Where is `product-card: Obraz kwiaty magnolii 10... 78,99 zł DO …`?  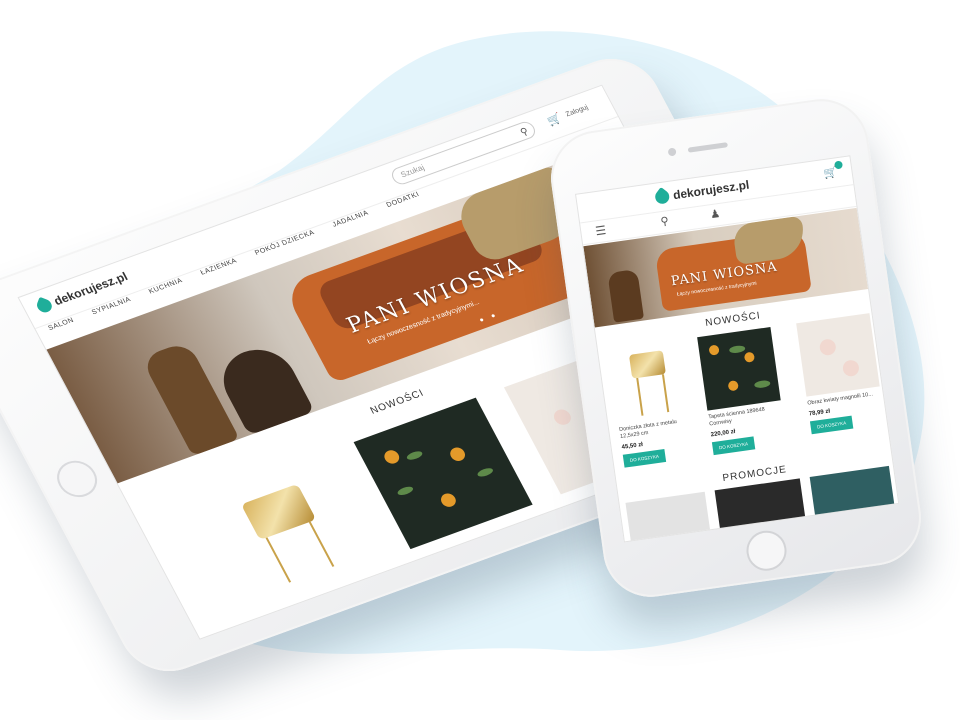
product-card: Obraz kwiaty magnolii 10... 78,99 zł DO … is located at coordinates (840, 374).